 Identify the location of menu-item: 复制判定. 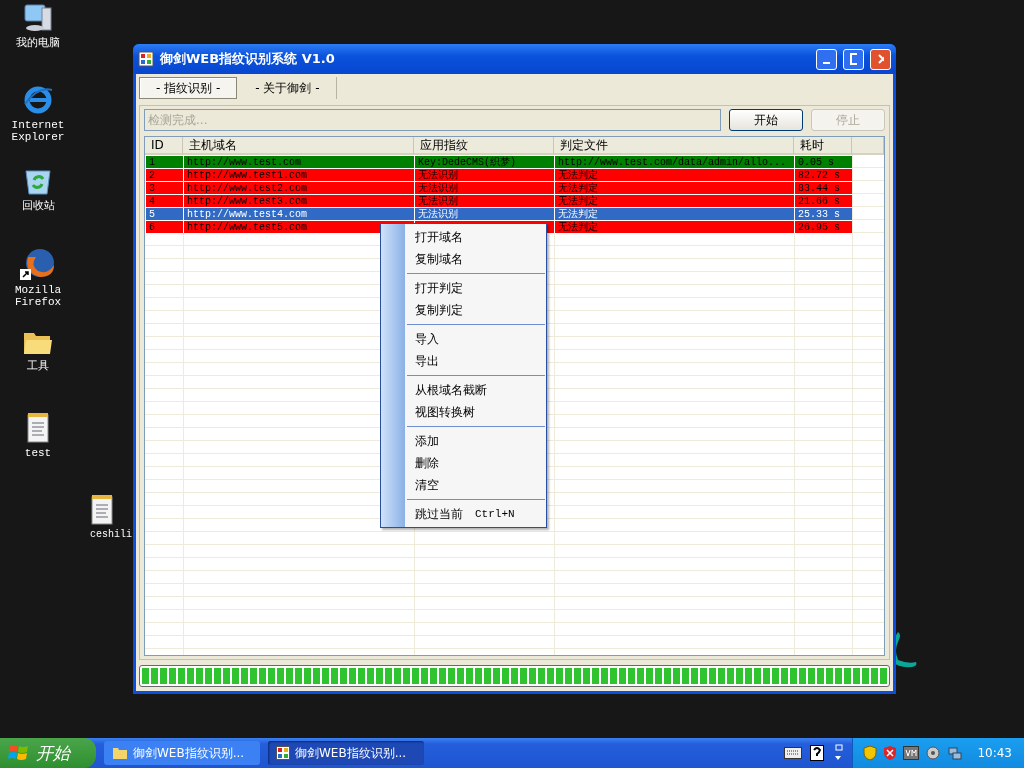
(463, 310).